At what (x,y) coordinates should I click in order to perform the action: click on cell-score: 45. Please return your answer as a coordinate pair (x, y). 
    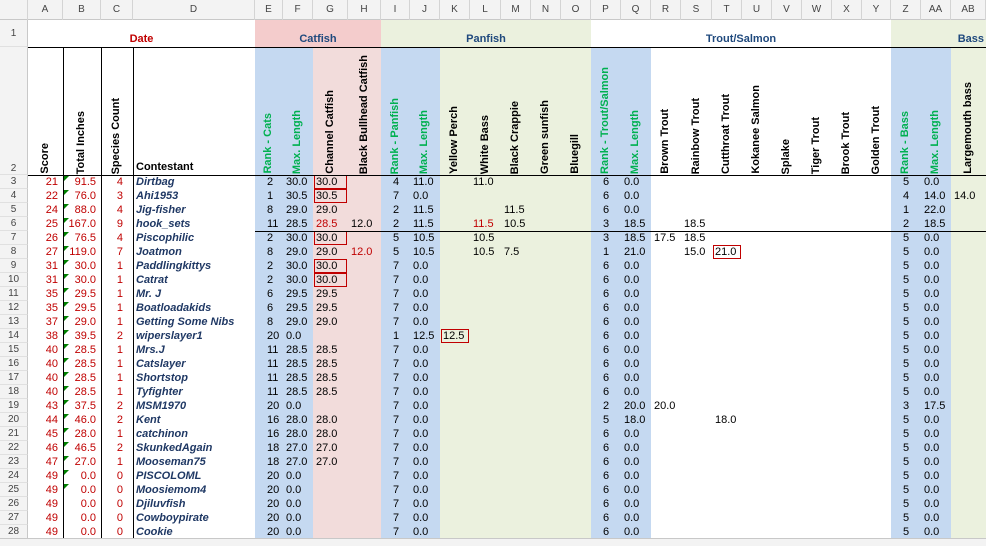
    Looking at the image, I should click on (43, 434).